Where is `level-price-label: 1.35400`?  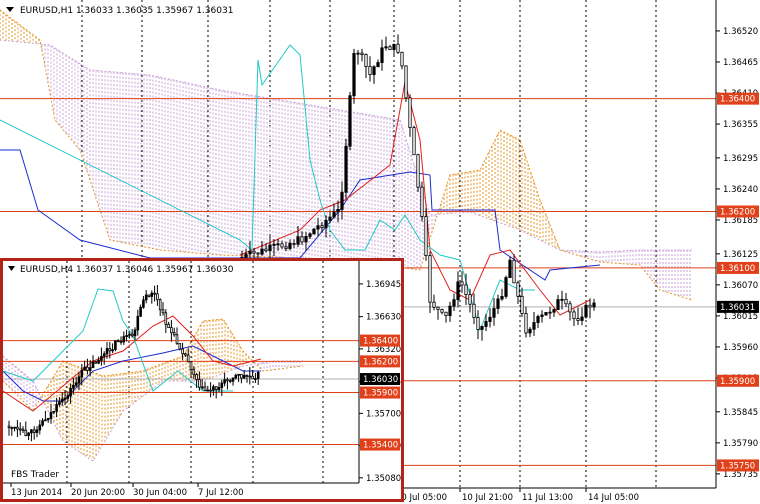
level-price-label: 1.35400 is located at coordinates (380, 446).